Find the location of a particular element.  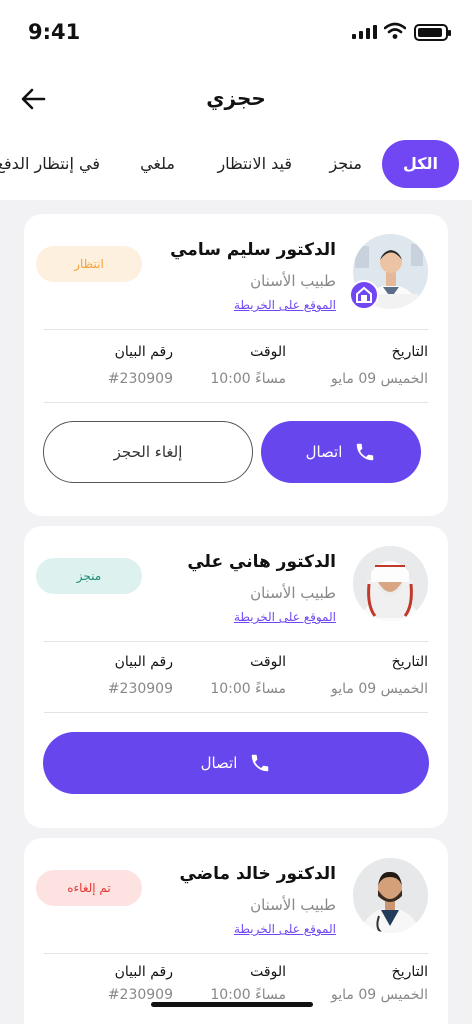

tab-all: الكل is located at coordinates (420, 164).